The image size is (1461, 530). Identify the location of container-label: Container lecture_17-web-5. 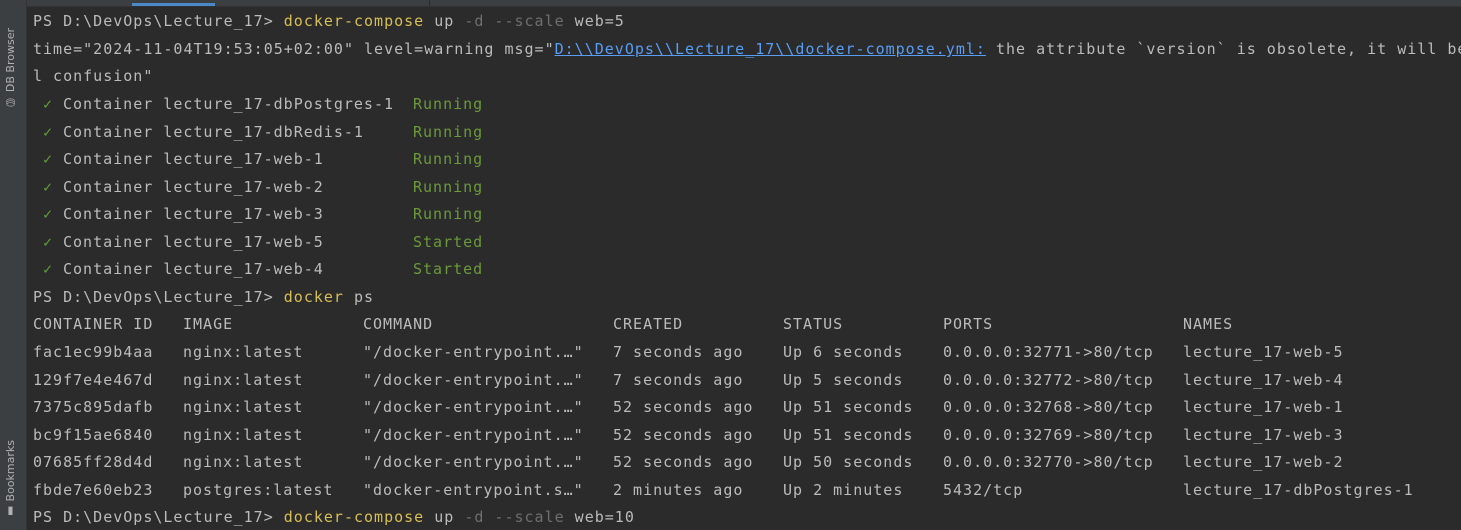
(193, 241).